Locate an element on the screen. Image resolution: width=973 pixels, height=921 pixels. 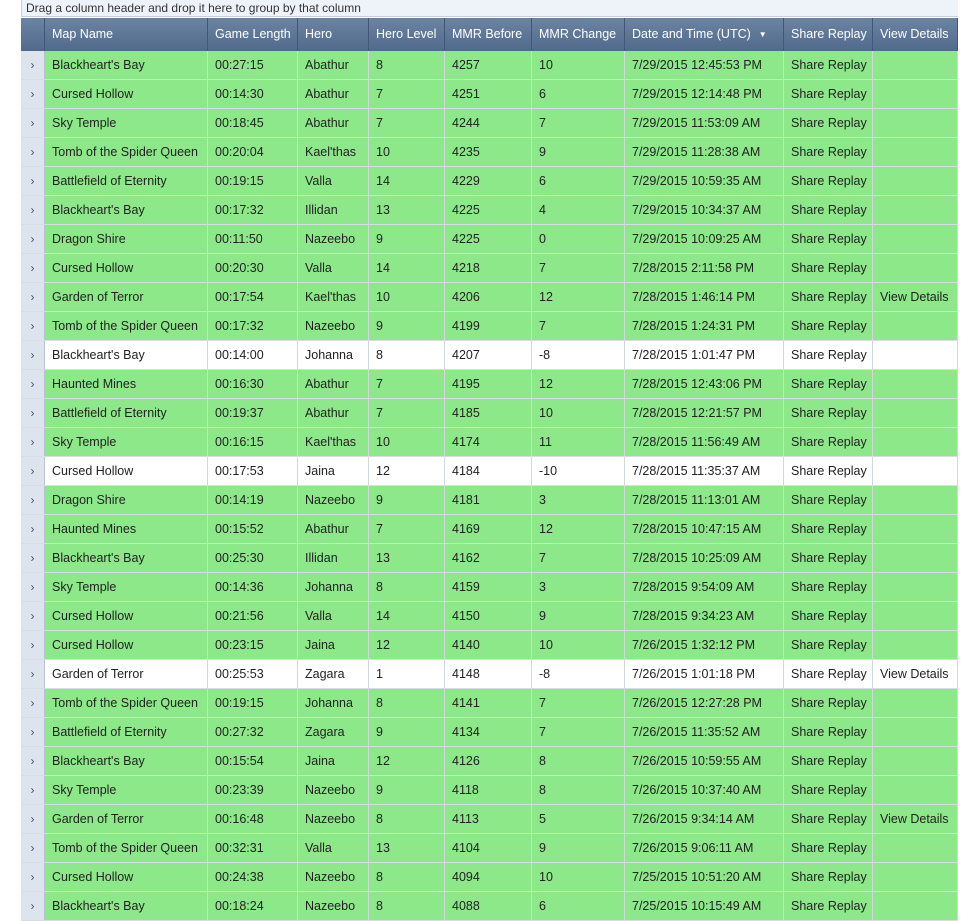
column-header-map-name: Map Name is located at coordinates (126, 34).